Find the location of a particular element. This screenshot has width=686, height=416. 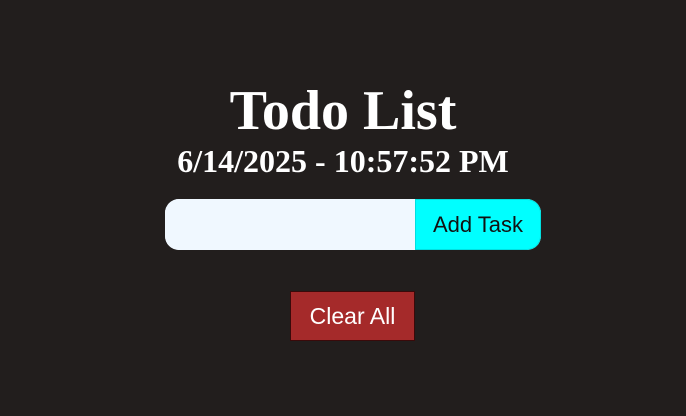

clear-all-button: Clear All is located at coordinates (352, 316).